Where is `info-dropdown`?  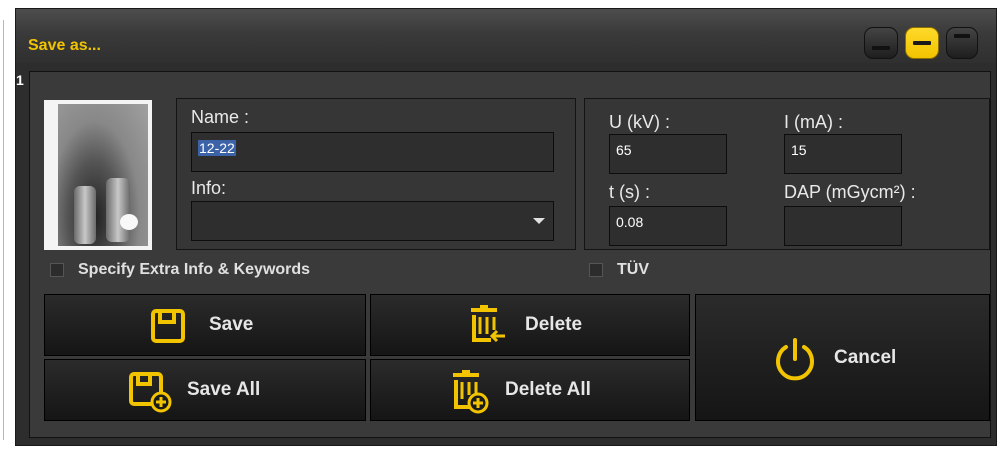 info-dropdown is located at coordinates (372, 221).